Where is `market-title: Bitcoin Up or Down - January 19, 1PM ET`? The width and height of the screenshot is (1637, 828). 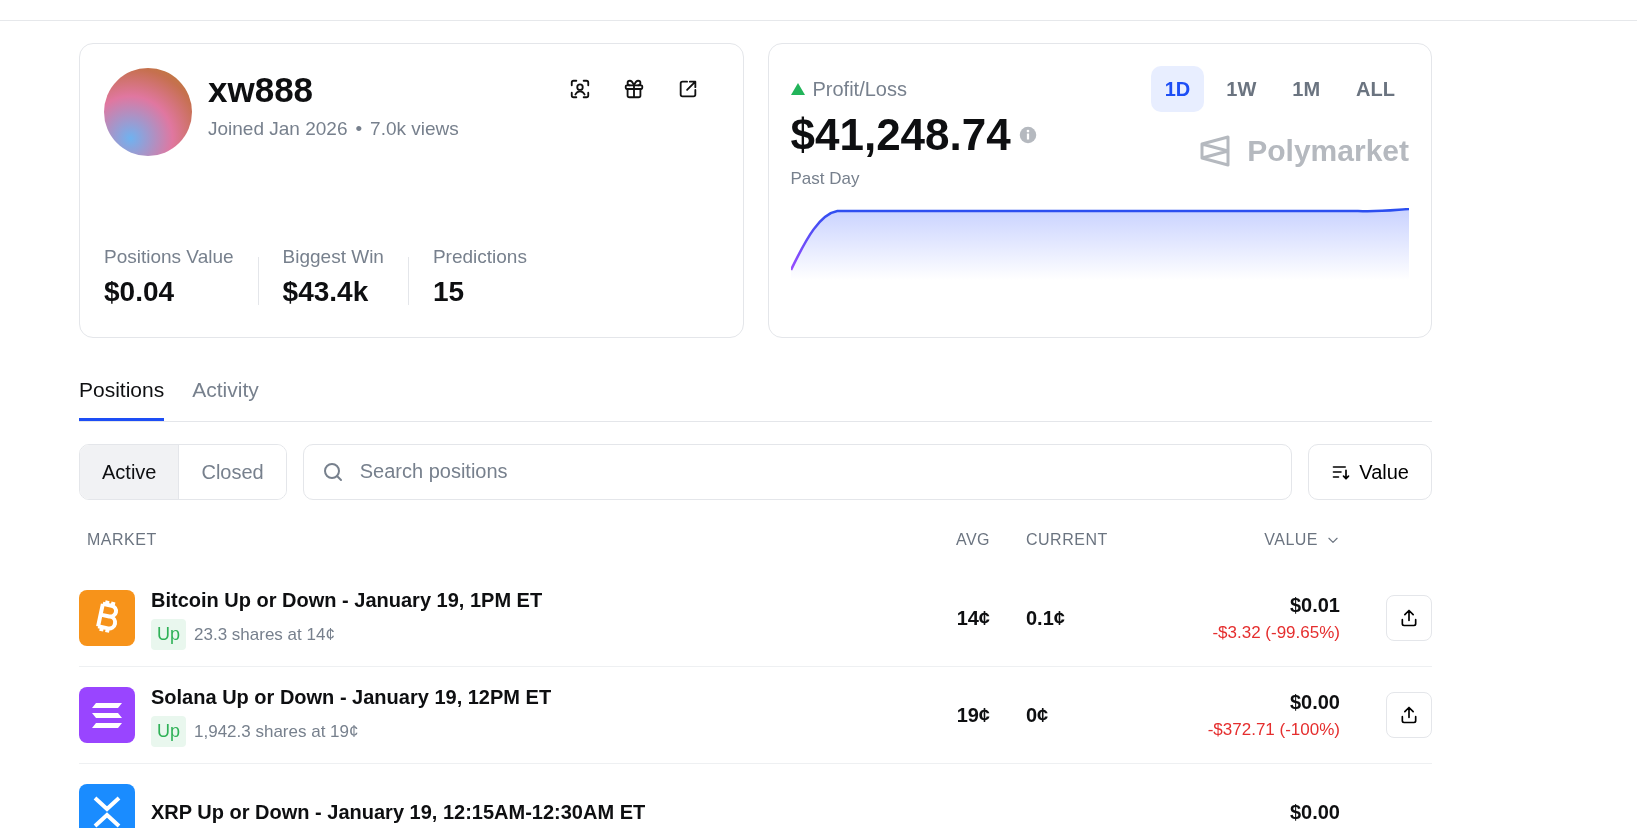
market-title: Bitcoin Up or Down - January 19, 1PM ET is located at coordinates (347, 600).